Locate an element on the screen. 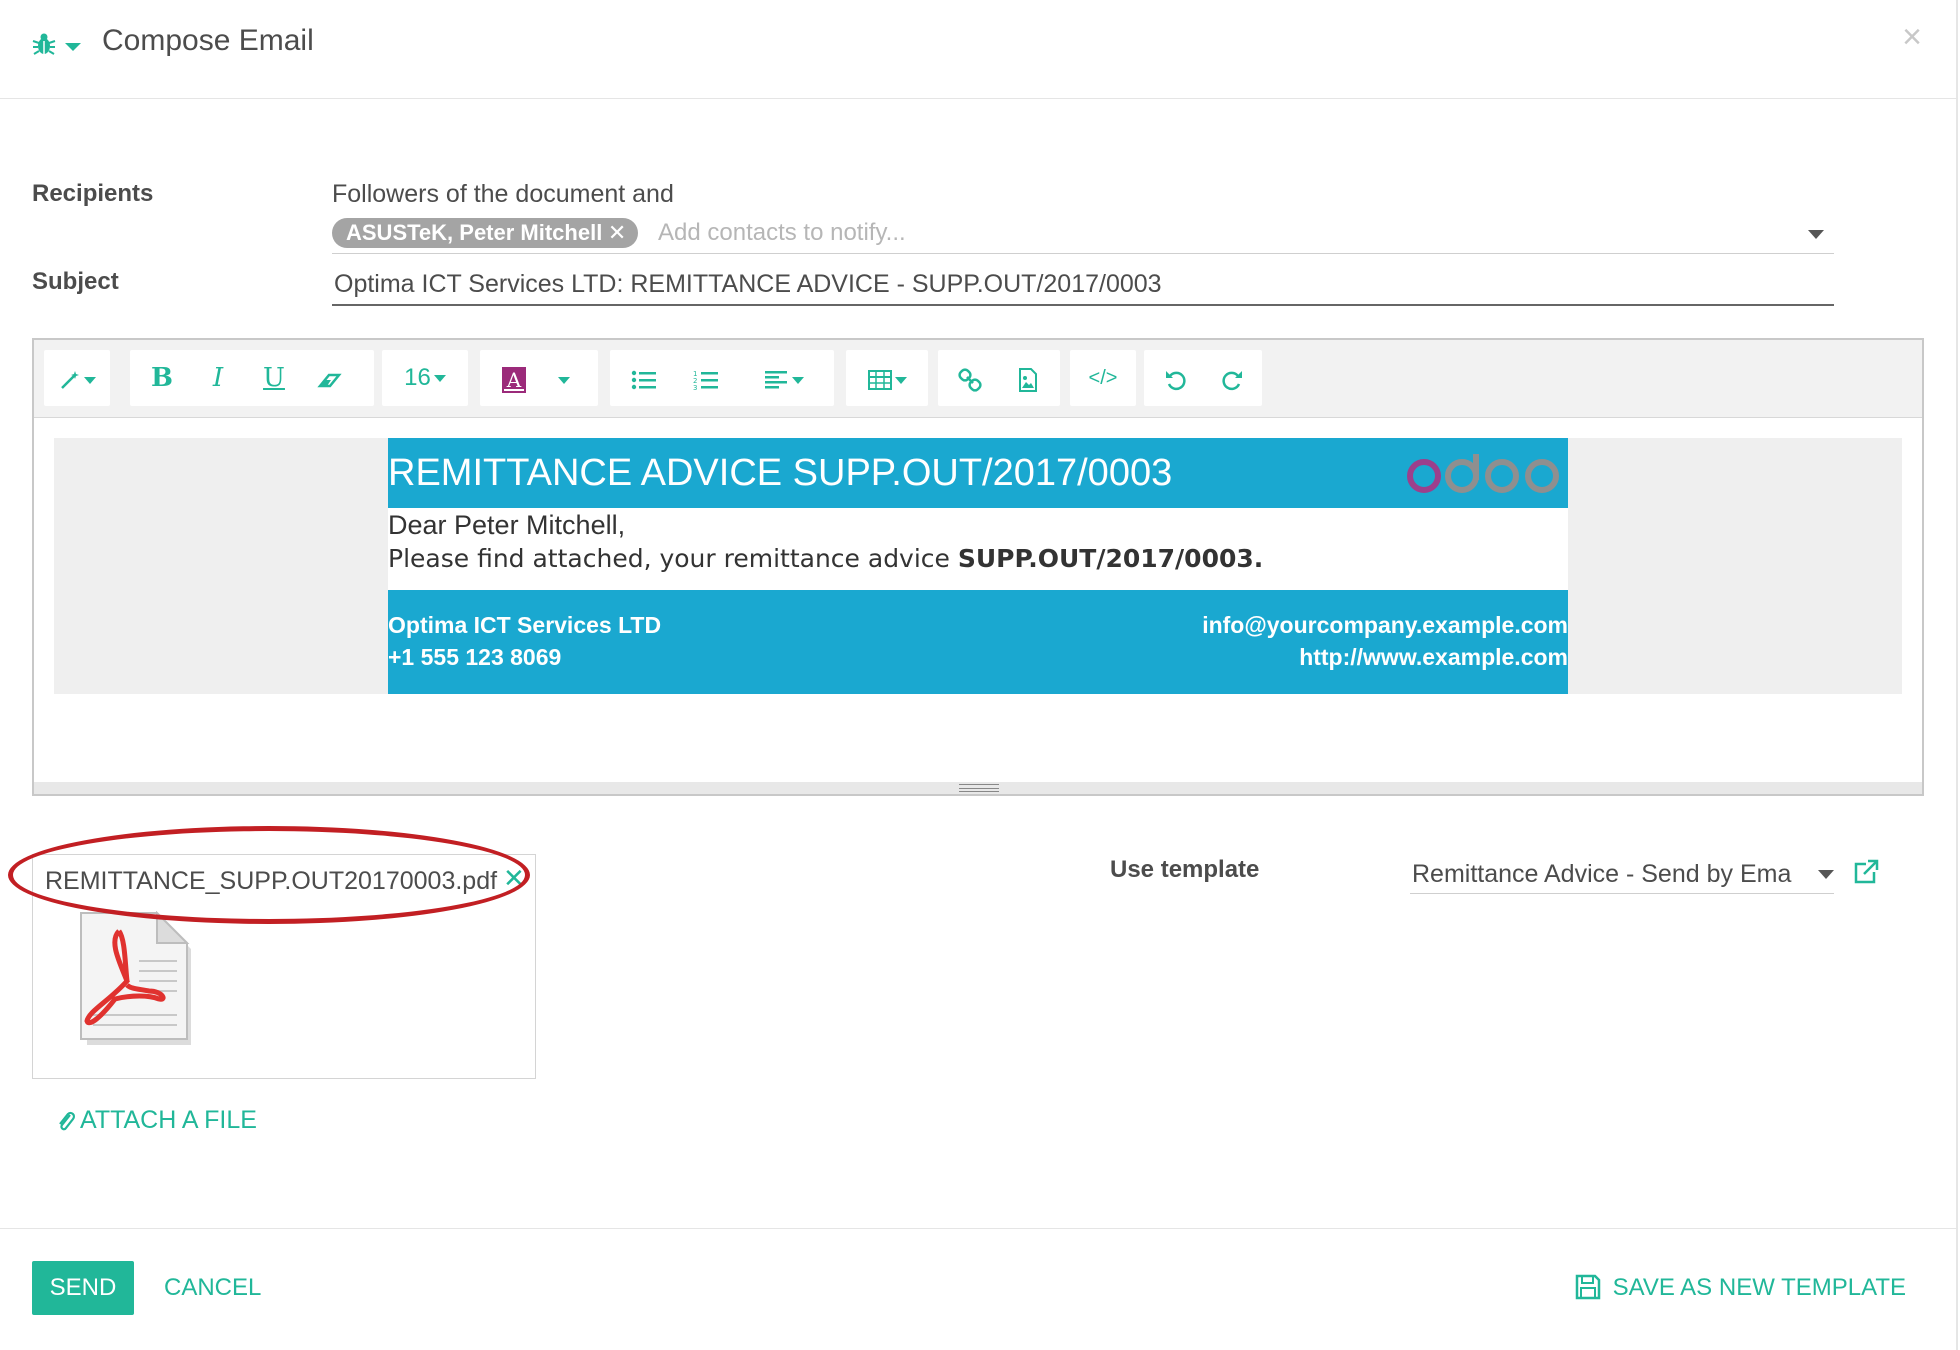 This screenshot has width=1960, height=1350. font-size-value: 16 is located at coordinates (417, 377).